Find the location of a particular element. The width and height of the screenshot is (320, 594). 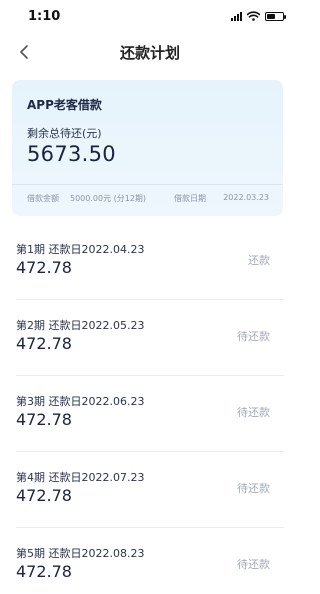

plan-row: 第5期 还款日2022.08.23 472.78 待还款 is located at coordinates (150, 561).